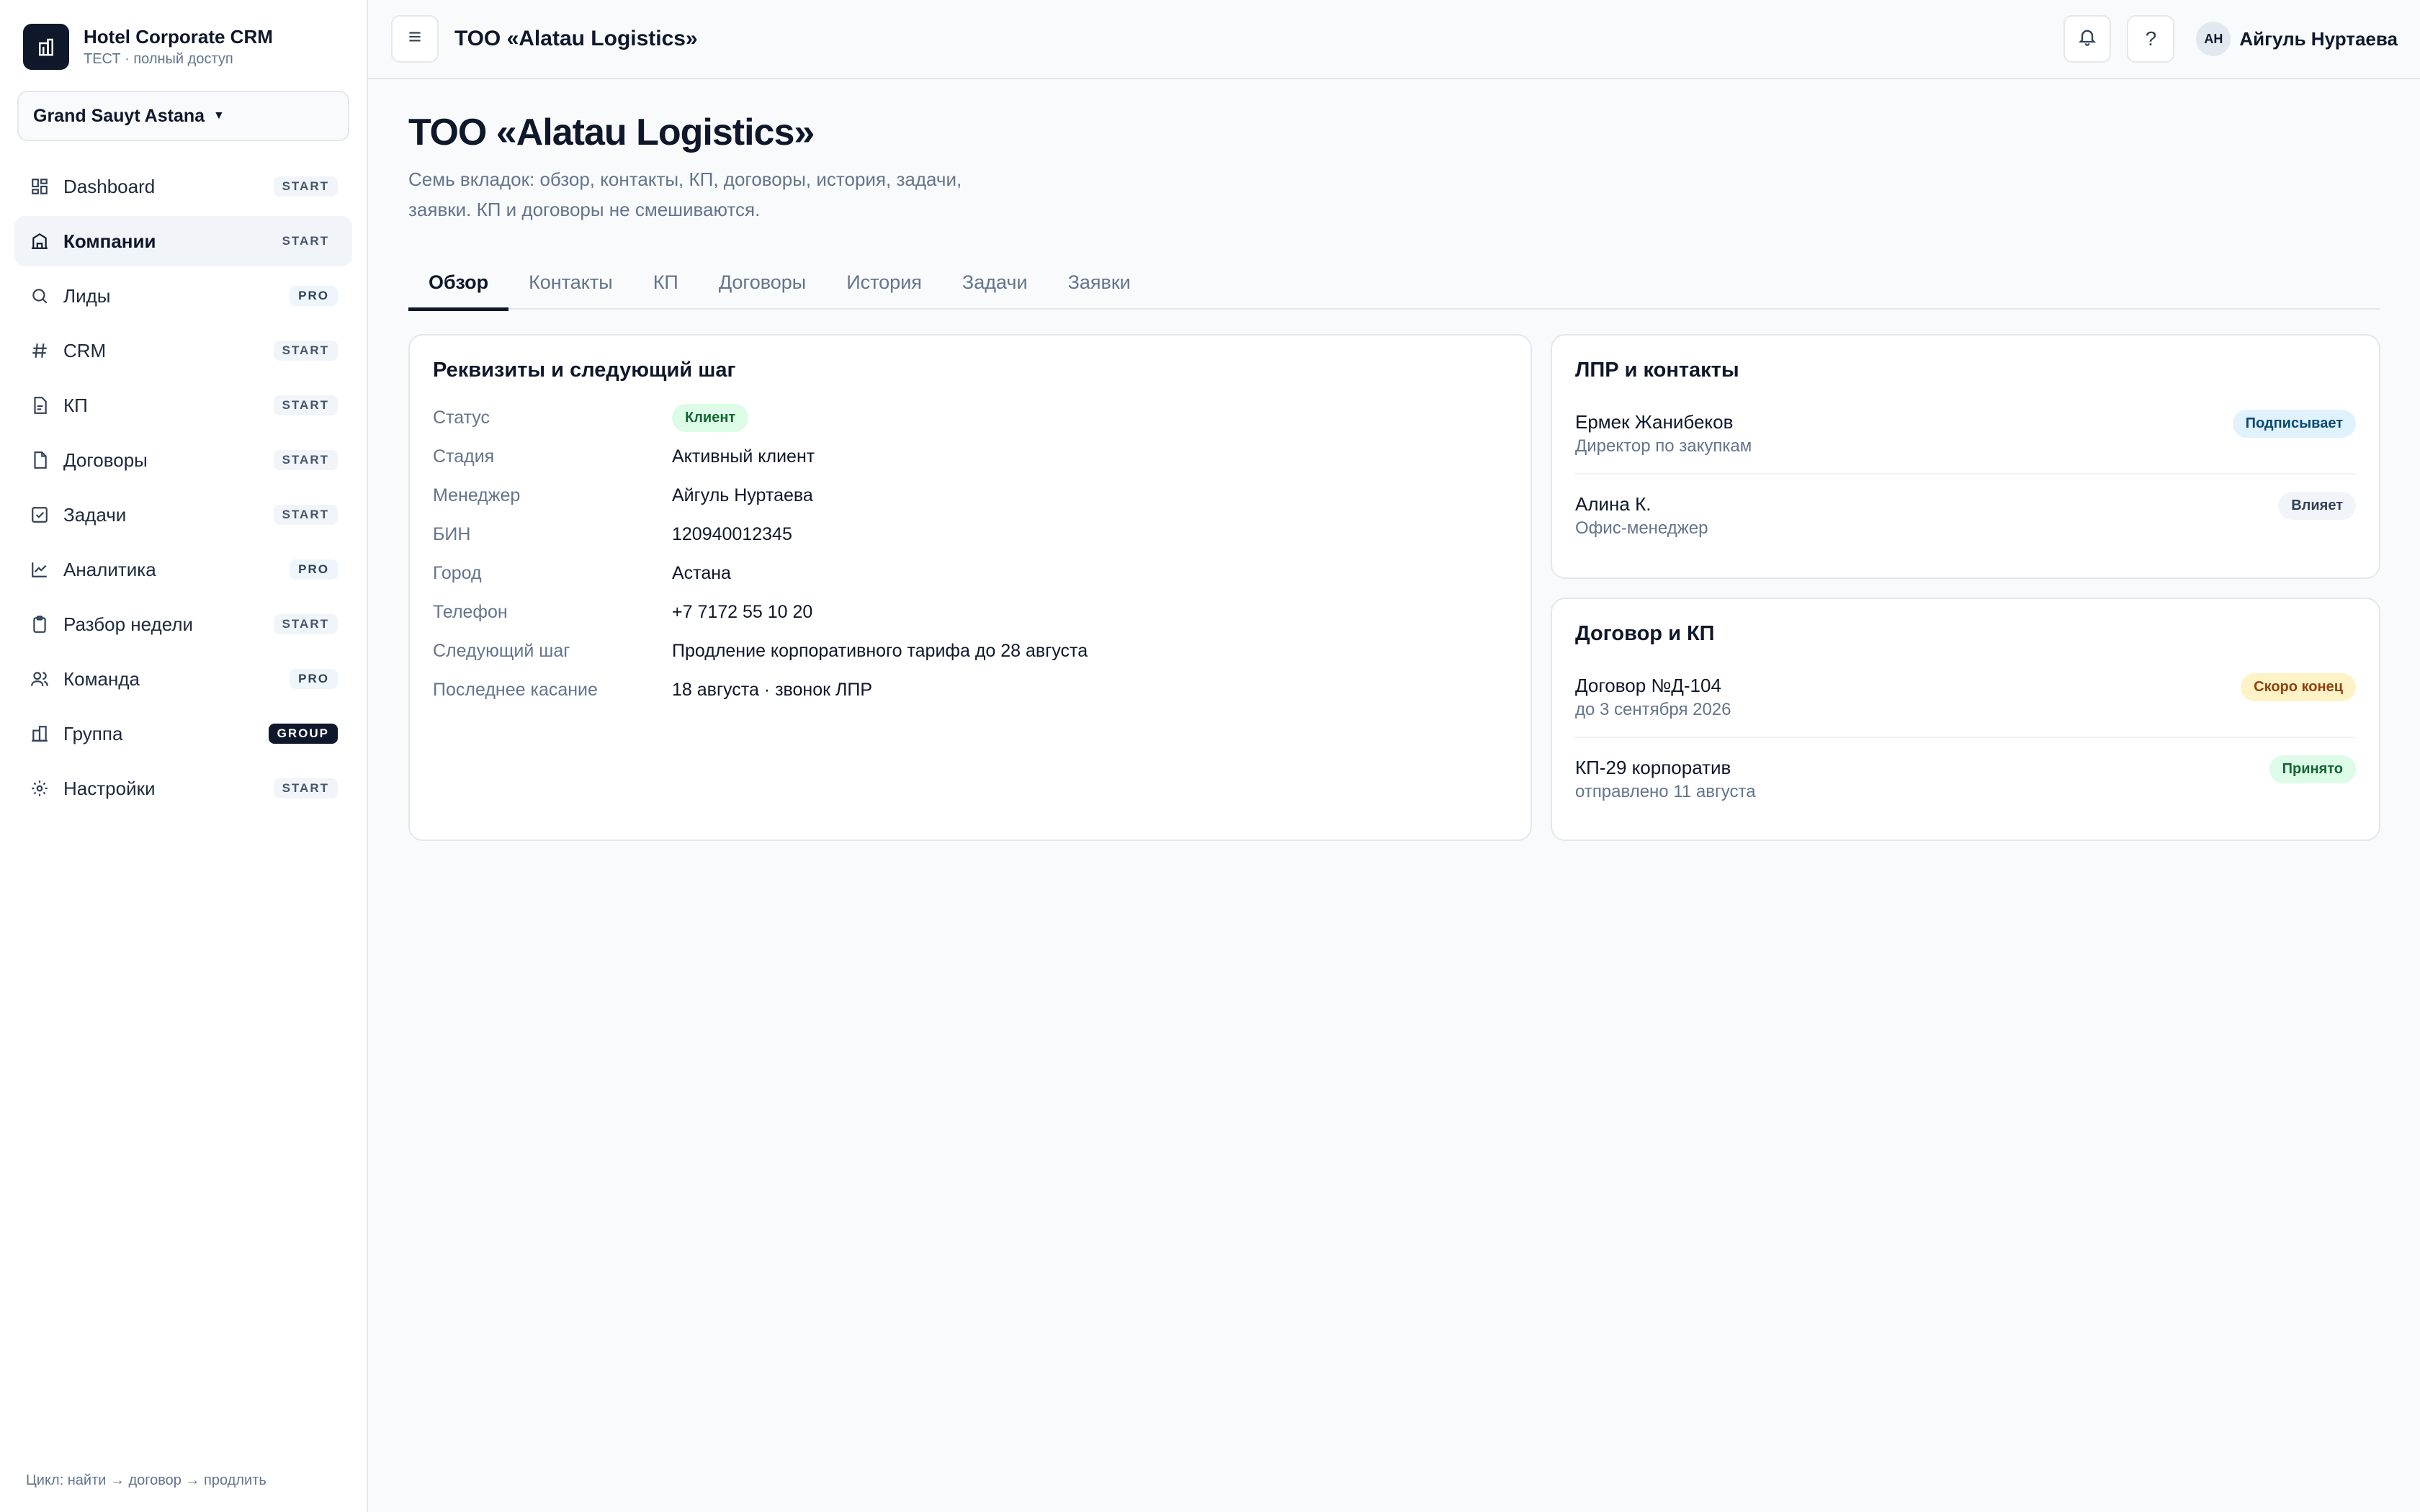 This screenshot has height=1512, width=2420. Describe the element at coordinates (119, 115) in the screenshot. I see `hotel-selector-value: Grand Sauyt Astana` at that location.